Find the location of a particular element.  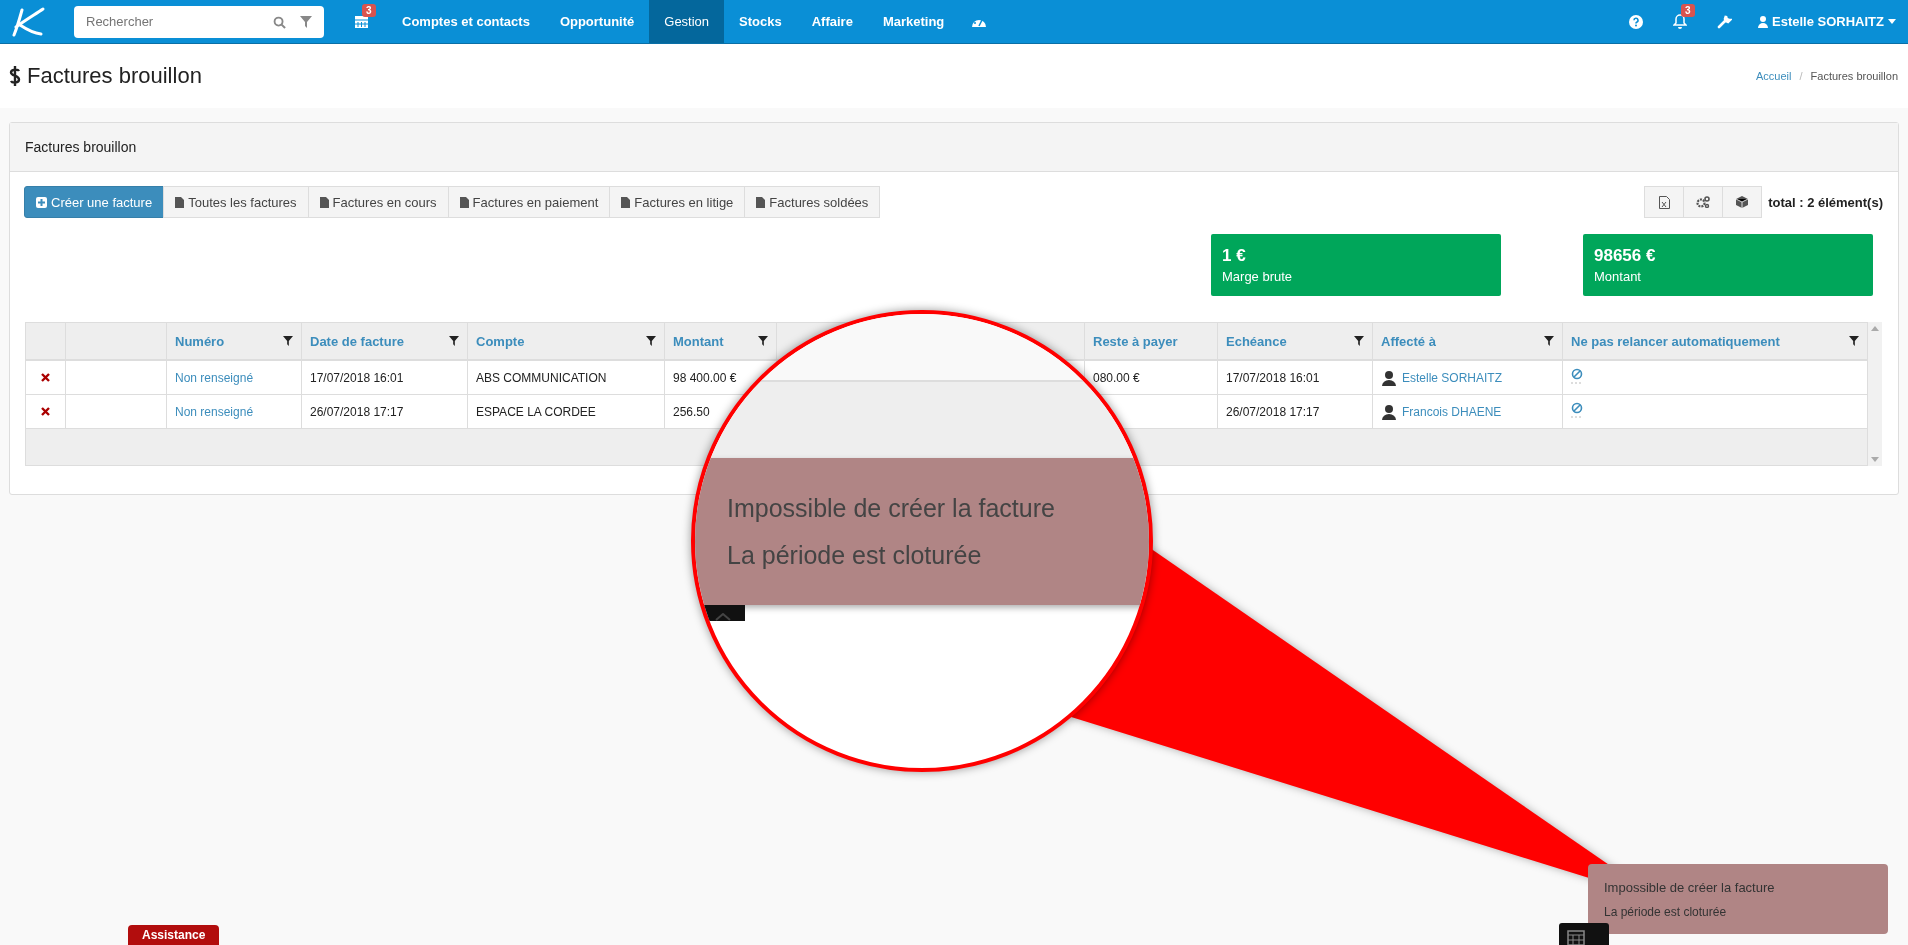

stat-value: 98656 € is located at coordinates (1625, 256).